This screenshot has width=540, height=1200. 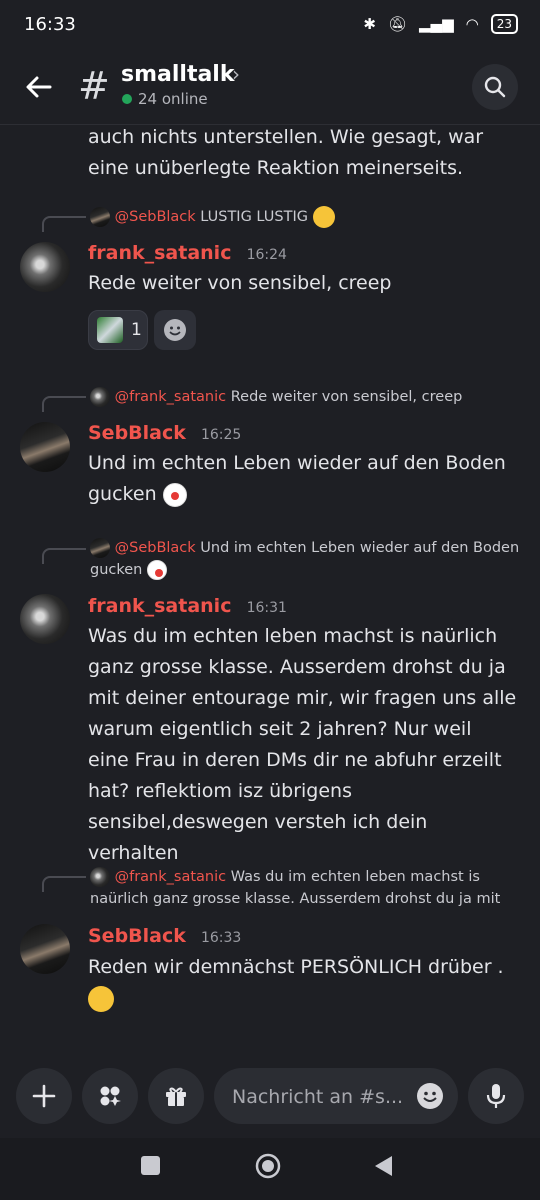 I want to click on eye-roll-emoji, so click(x=323, y=217).